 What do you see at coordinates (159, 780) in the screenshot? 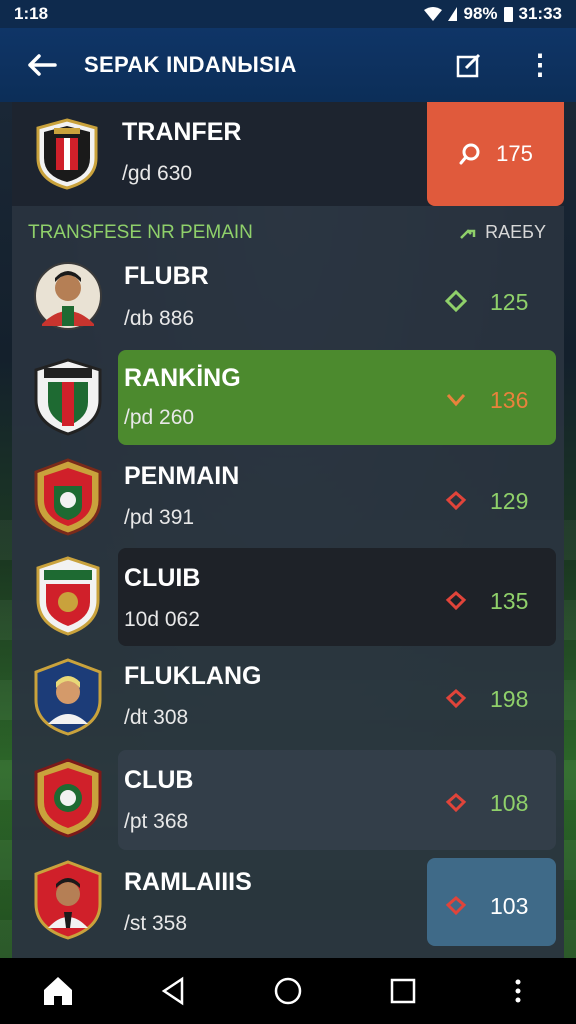
I see `row-title: CLUB` at bounding box center [159, 780].